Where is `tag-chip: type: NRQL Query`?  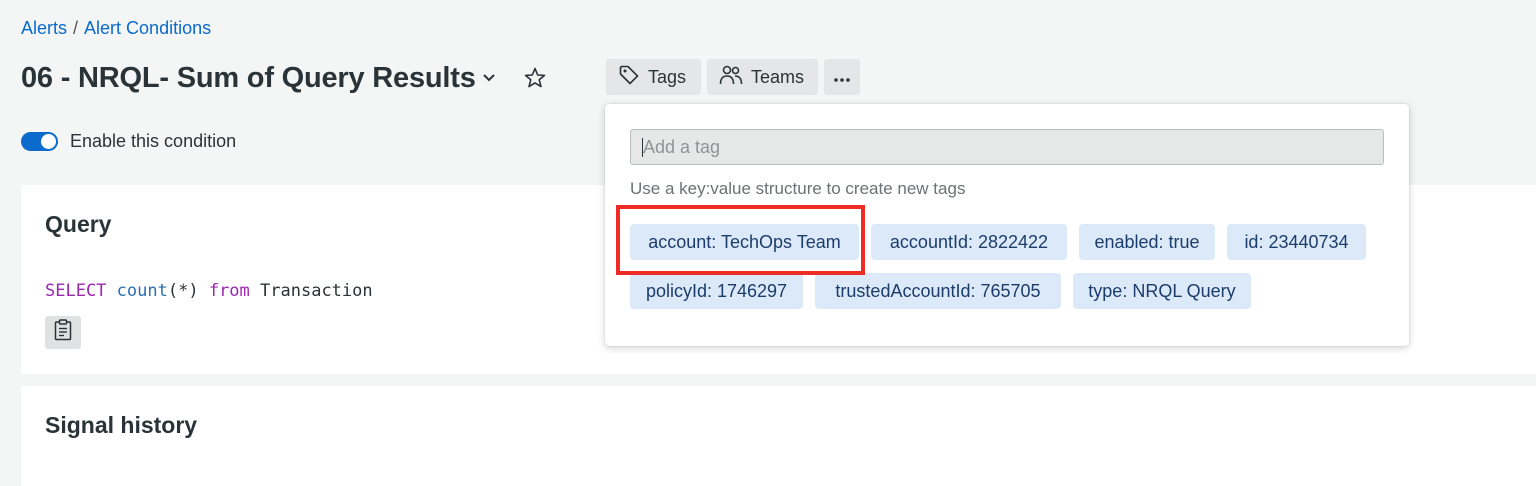
tag-chip: type: NRQL Query is located at coordinates (1162, 291).